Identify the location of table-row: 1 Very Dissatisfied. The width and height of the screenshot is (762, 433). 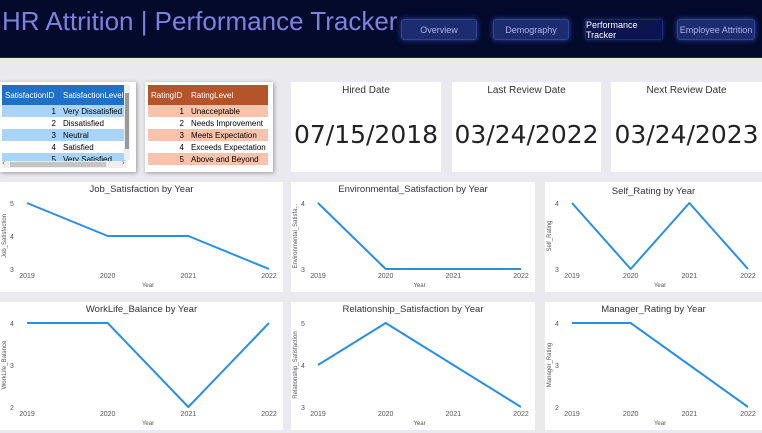
(64, 111).